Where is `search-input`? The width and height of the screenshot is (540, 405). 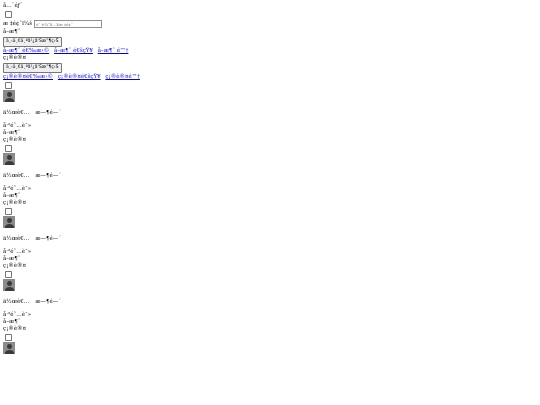
search-input is located at coordinates (68, 24).